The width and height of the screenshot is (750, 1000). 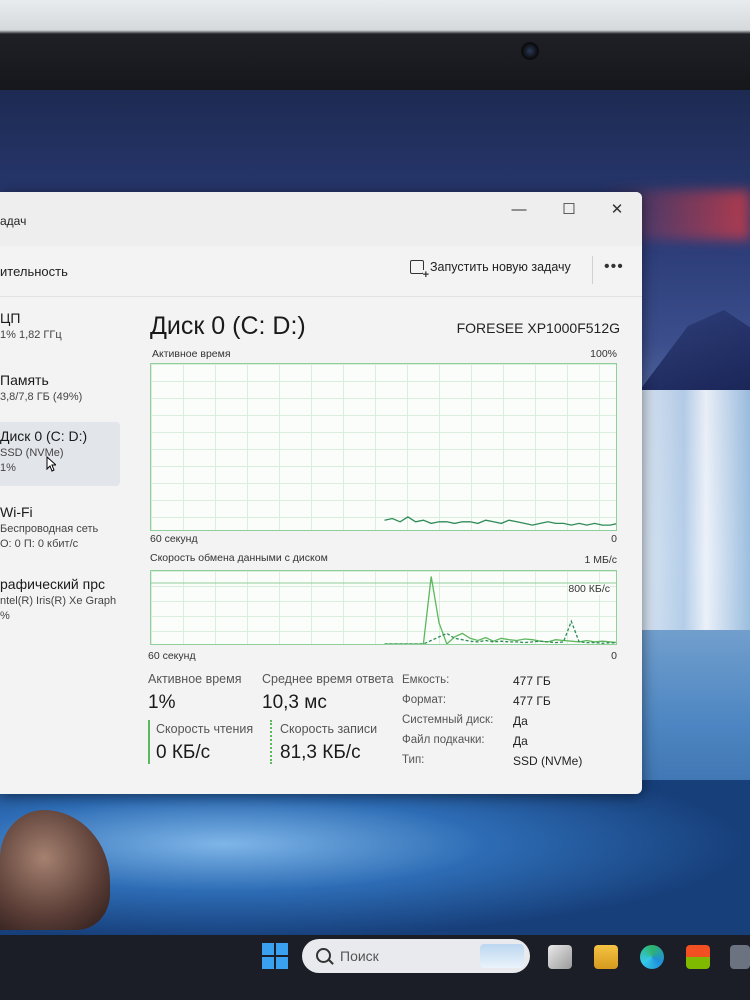 What do you see at coordinates (44, 436) in the screenshot?
I see `sidebar-item-label: Диск 0 (C: D:)` at bounding box center [44, 436].